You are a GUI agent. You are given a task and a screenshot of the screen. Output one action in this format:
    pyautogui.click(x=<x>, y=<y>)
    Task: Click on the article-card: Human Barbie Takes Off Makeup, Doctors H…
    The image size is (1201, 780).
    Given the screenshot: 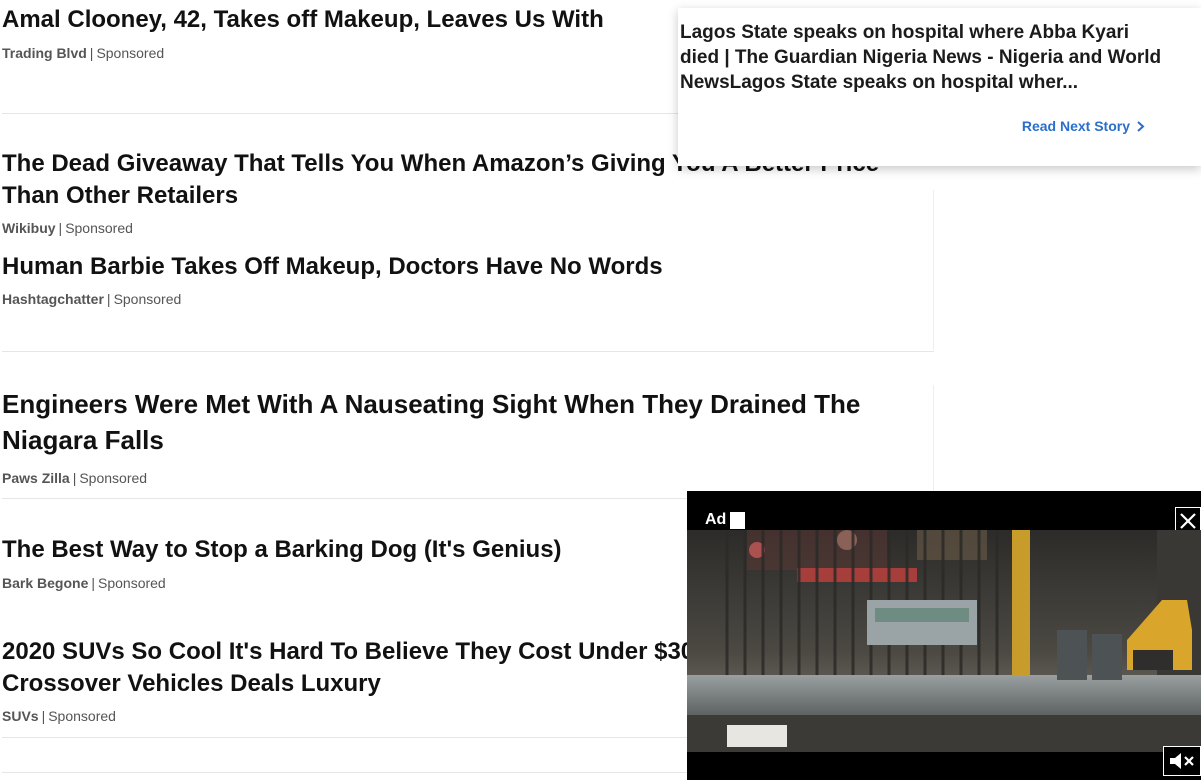 What is the action you would take?
    pyautogui.click(x=452, y=279)
    